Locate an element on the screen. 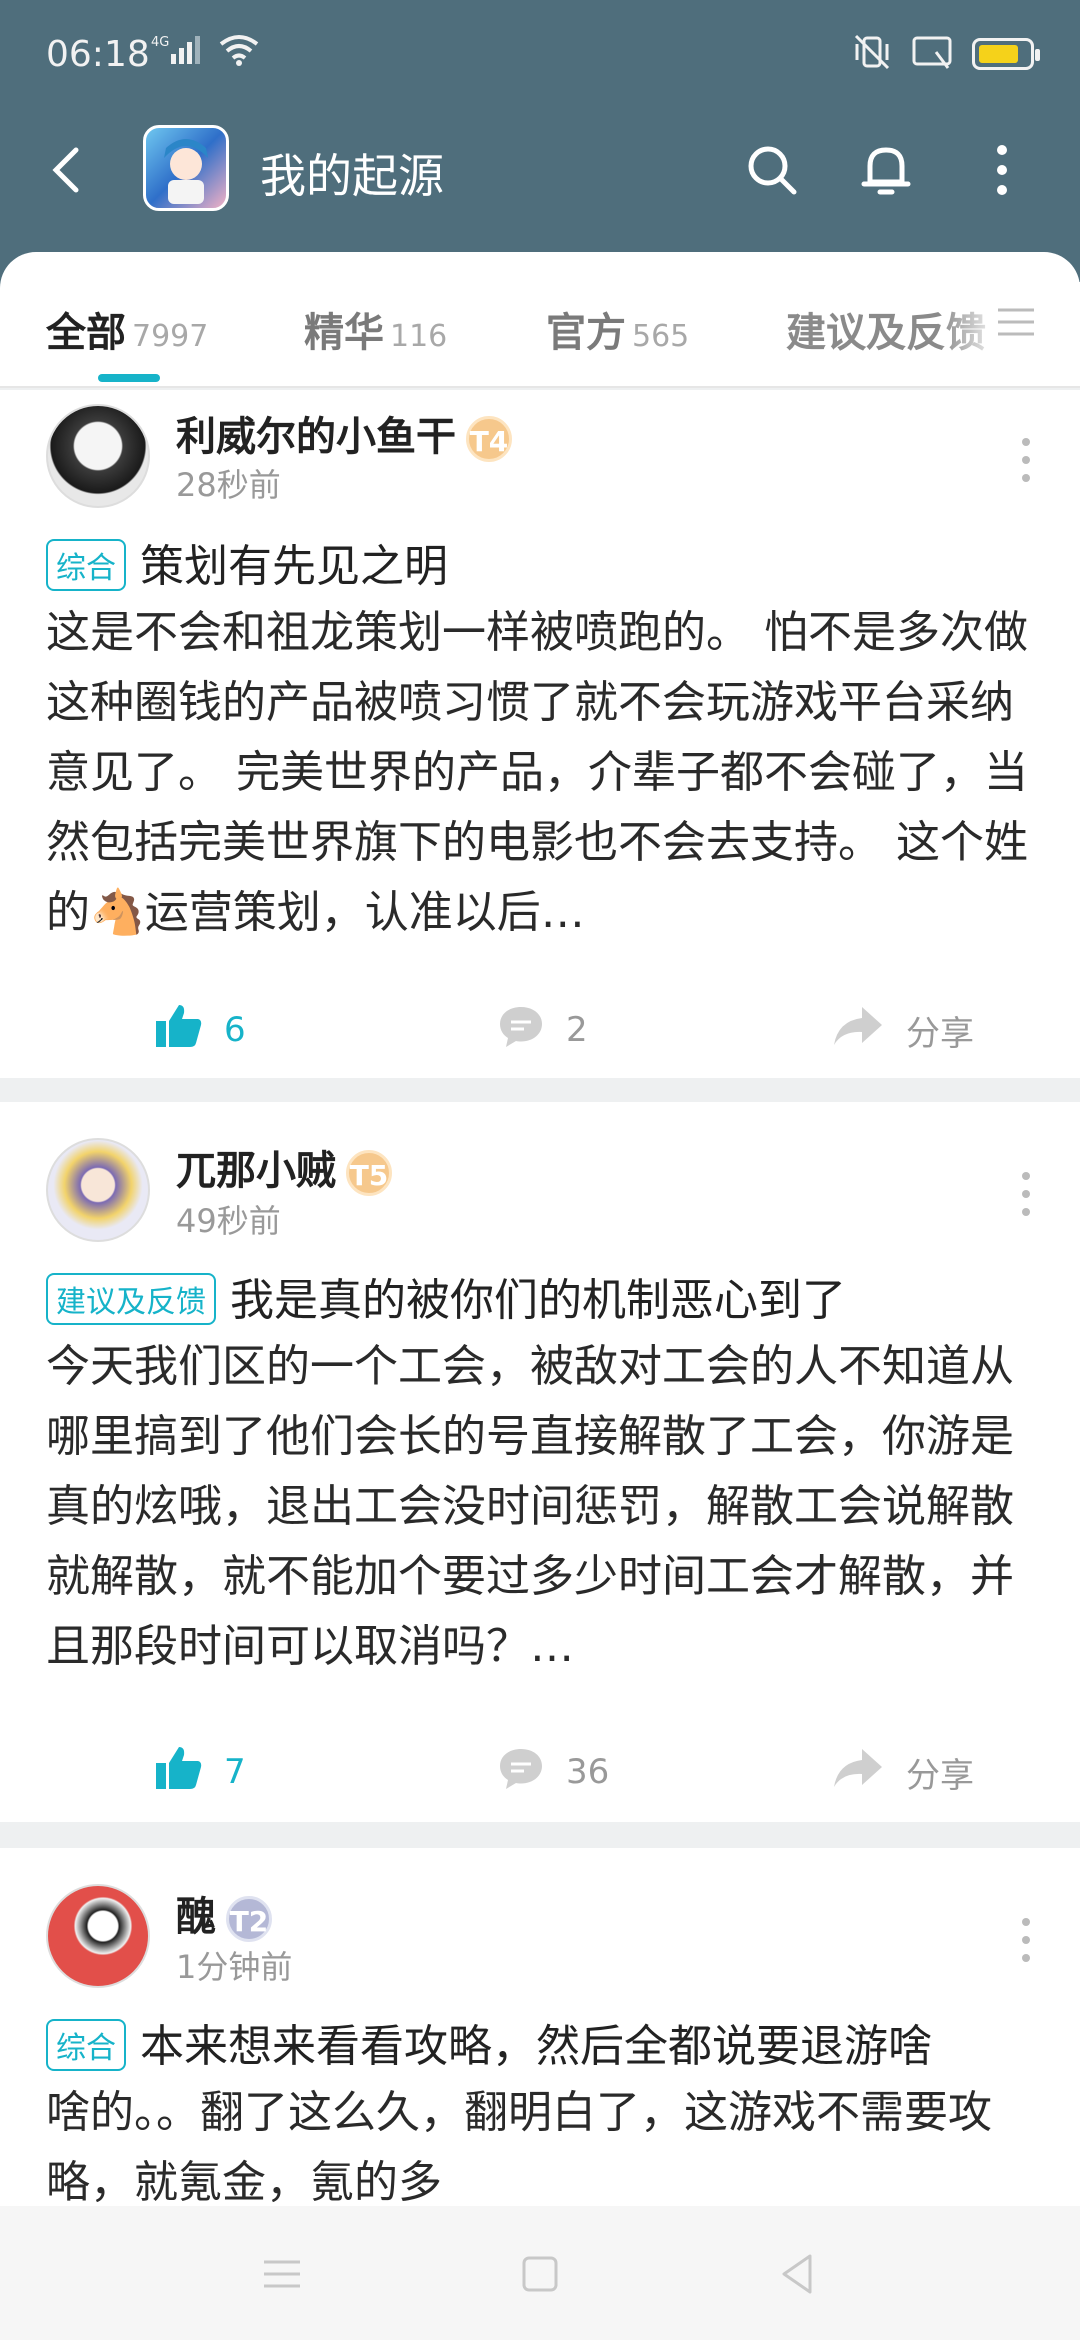 This screenshot has height=2340, width=1080. back-triangle-icon is located at coordinates (798, 2274).